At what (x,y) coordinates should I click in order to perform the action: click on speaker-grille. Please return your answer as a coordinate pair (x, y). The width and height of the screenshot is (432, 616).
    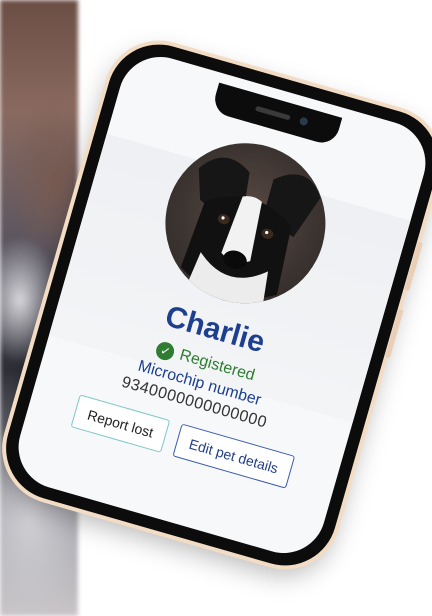
    Looking at the image, I should click on (272, 113).